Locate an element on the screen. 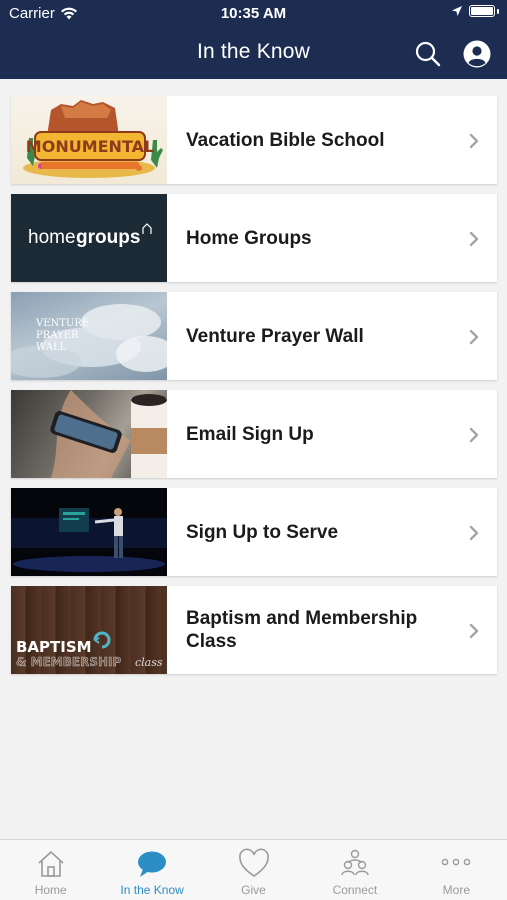 The height and width of the screenshot is (900, 507). home-groups-thumbnail: home groups is located at coordinates (89, 238).